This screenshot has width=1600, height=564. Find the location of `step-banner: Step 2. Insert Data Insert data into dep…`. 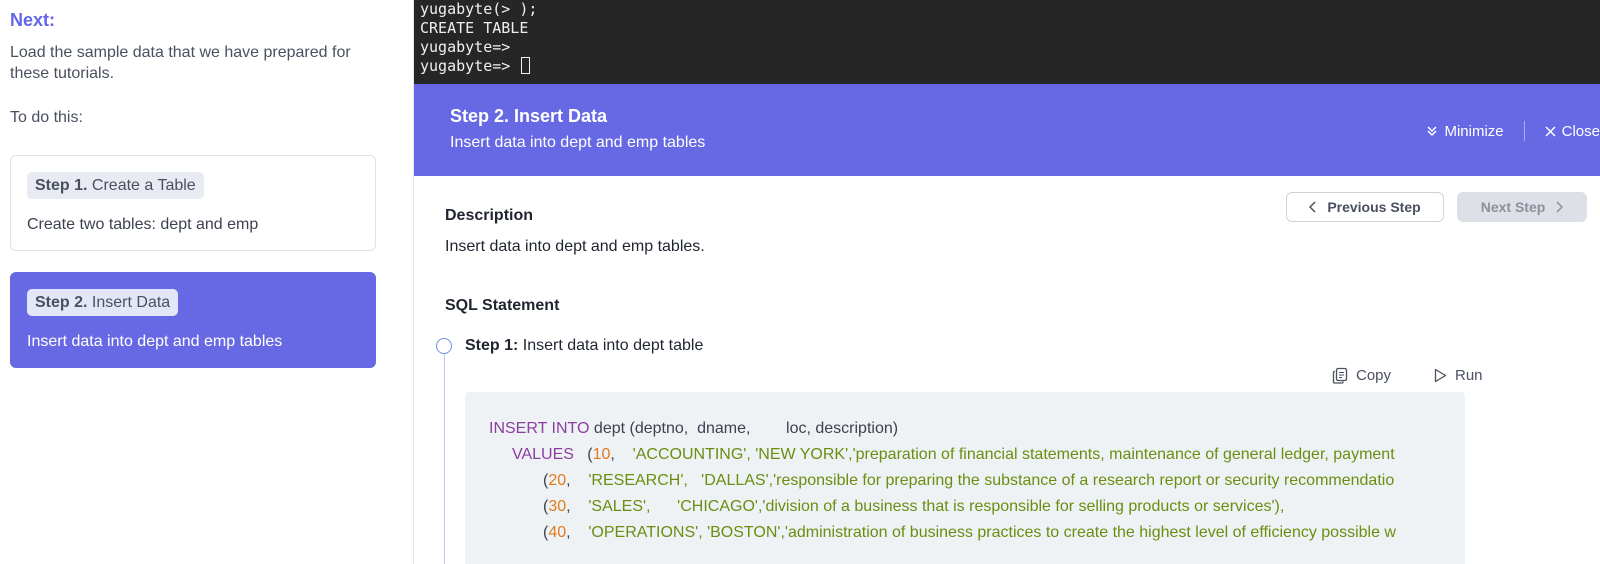

step-banner: Step 2. Insert Data Insert data into dep… is located at coordinates (1007, 130).